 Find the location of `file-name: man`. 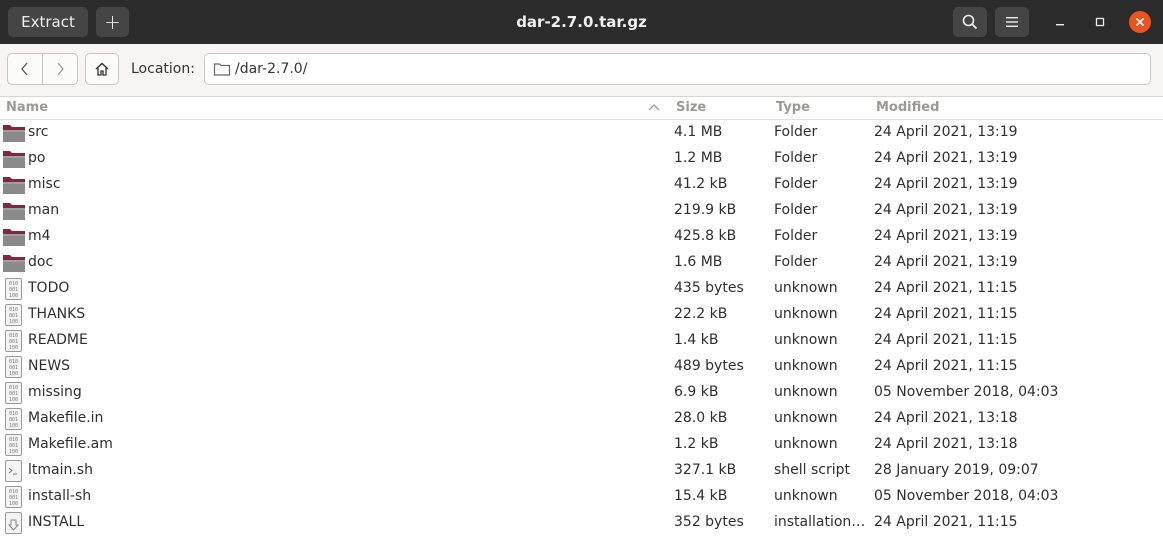

file-name: man is located at coordinates (44, 210).